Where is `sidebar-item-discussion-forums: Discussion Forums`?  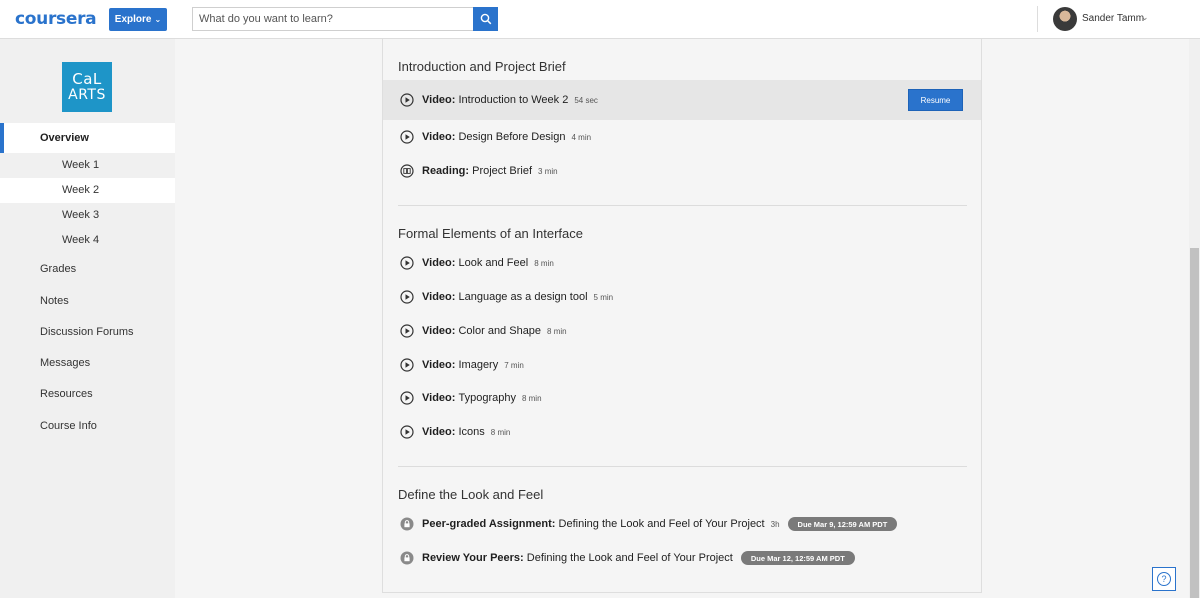
sidebar-item-discussion-forums: Discussion Forums is located at coordinates (87, 332).